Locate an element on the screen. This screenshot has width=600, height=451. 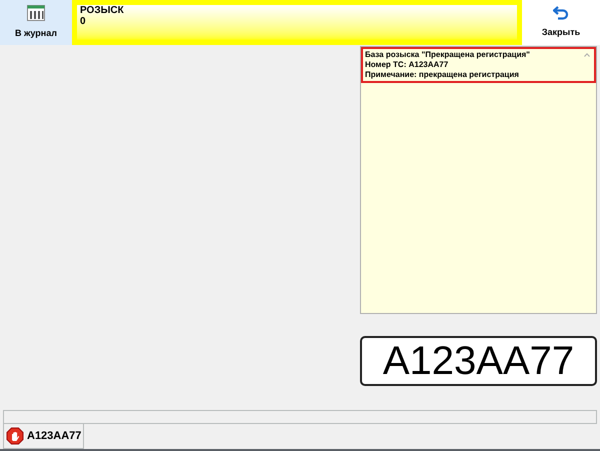
close-button: Закрыть is located at coordinates (561, 22).